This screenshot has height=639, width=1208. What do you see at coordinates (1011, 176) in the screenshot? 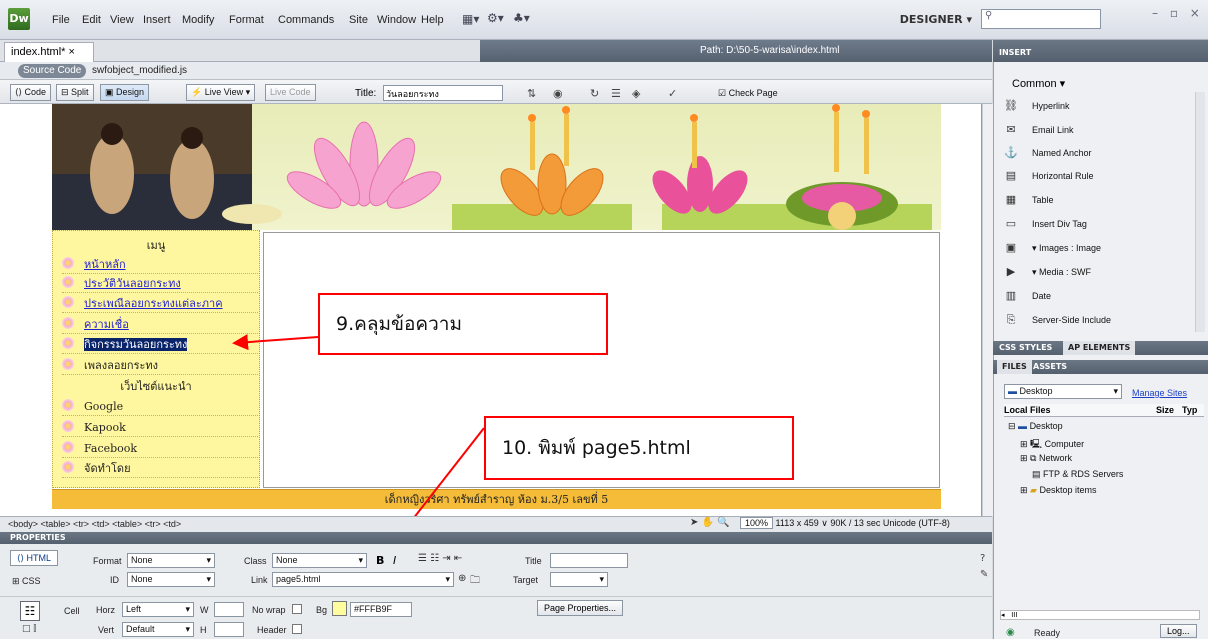
I see `rule-icon: ▤` at bounding box center [1011, 176].